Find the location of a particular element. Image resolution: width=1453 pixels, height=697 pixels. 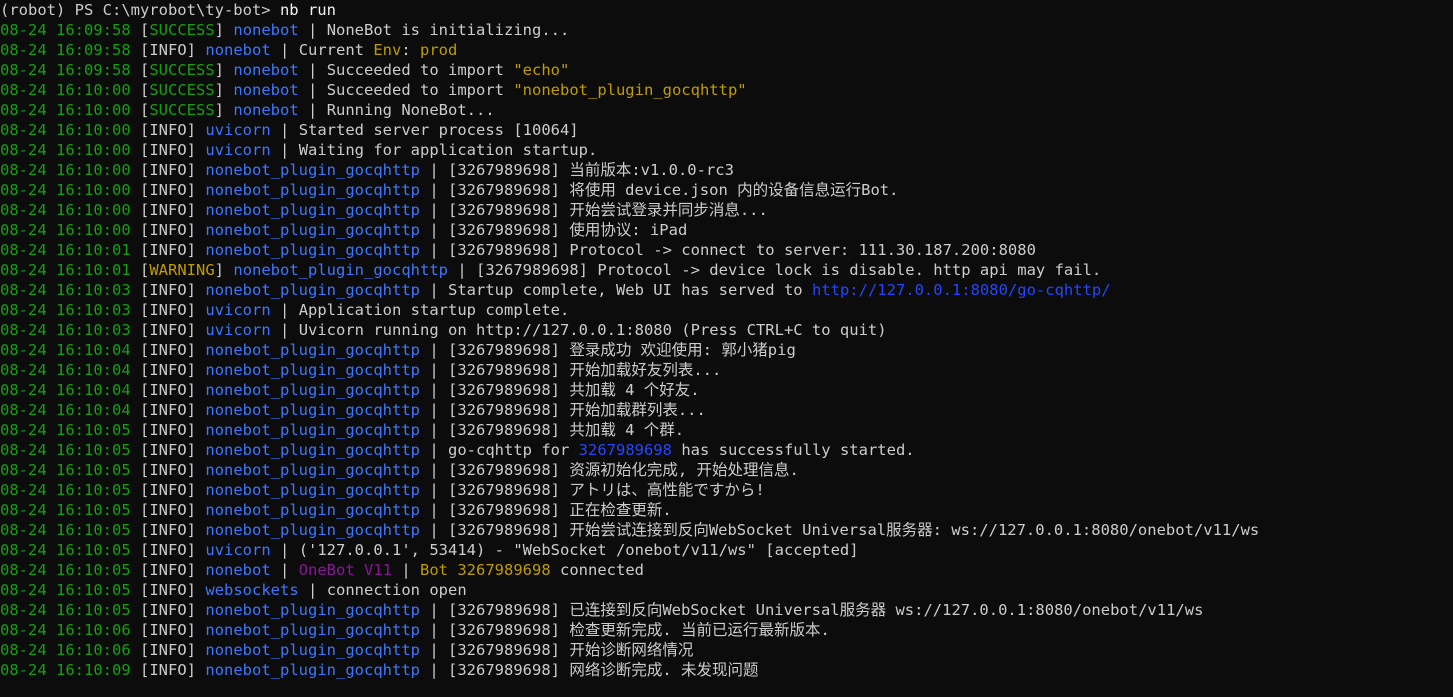

log-message: [3267989698] 当前版本:v1.0.0-rc3 is located at coordinates (591, 170).